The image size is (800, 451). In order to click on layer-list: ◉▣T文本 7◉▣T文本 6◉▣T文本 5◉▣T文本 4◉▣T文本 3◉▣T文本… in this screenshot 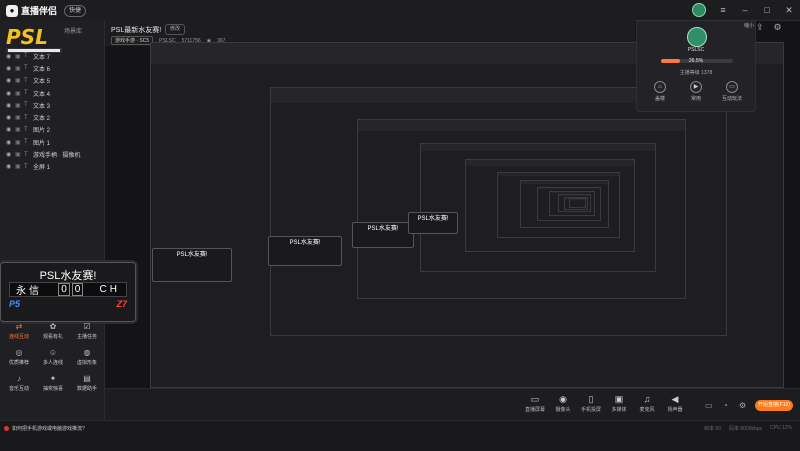, I will do `click(52, 111)`.